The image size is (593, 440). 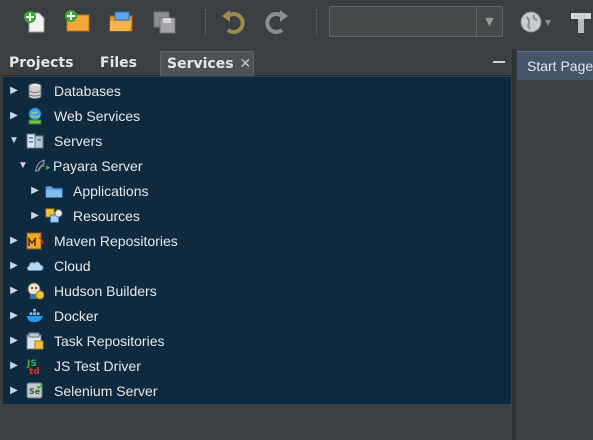 I want to click on selenium-icon: Se, so click(x=35, y=391).